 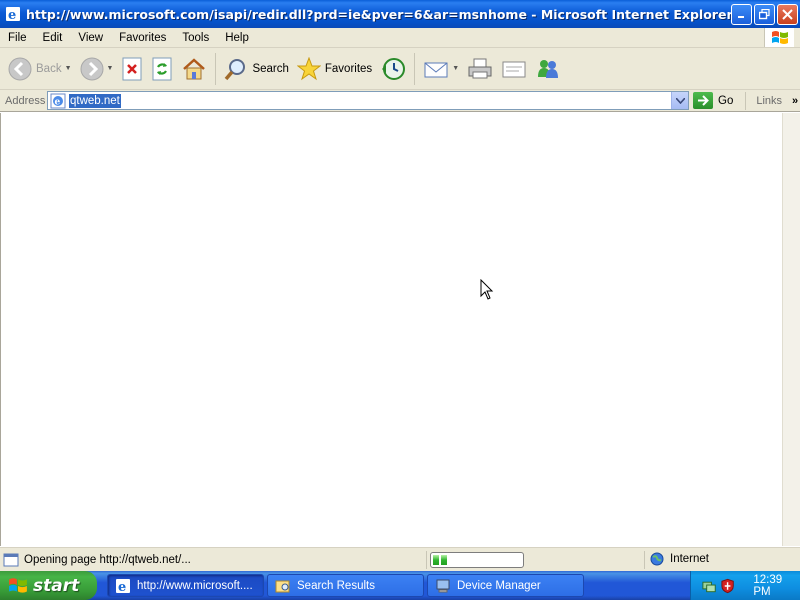 I want to click on favorites-button: Favorites, so click(x=334, y=69).